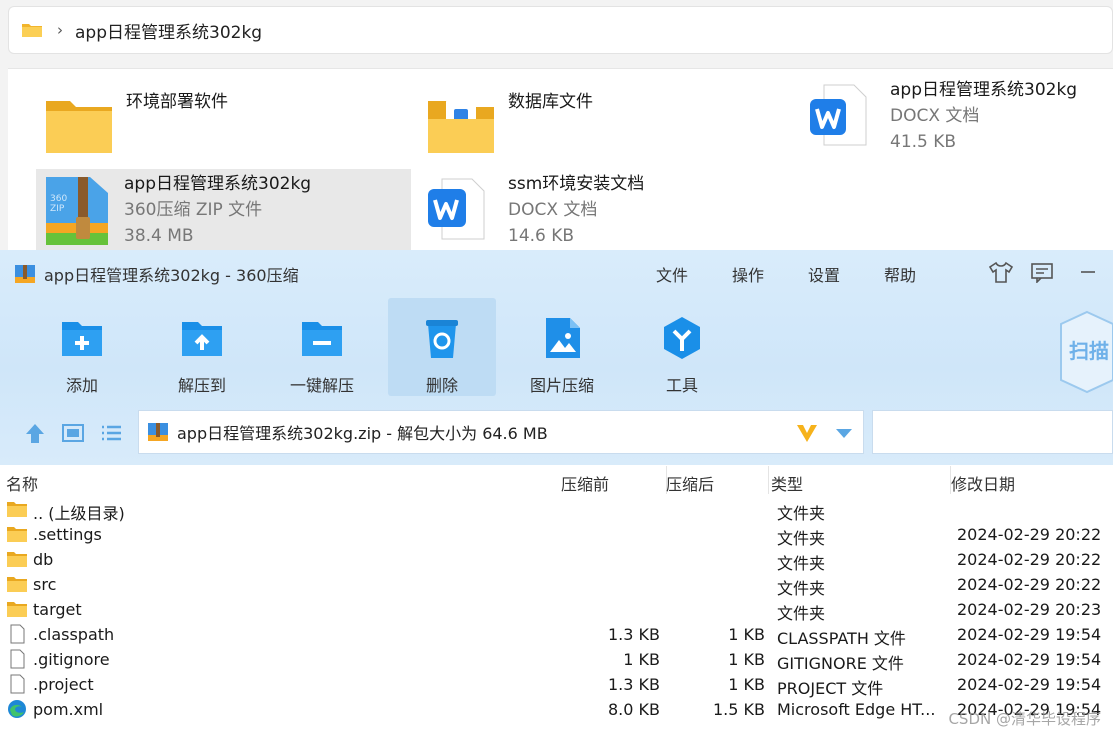 This screenshot has width=1113, height=737. What do you see at coordinates (17, 709) in the screenshot?
I see `edge-icon` at bounding box center [17, 709].